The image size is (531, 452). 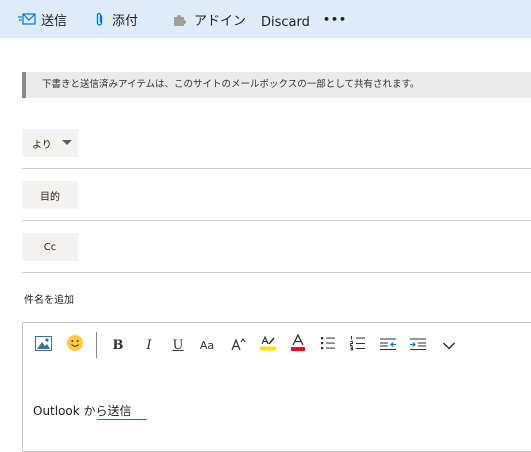 I want to click on bullet-list-icon, so click(x=328, y=345).